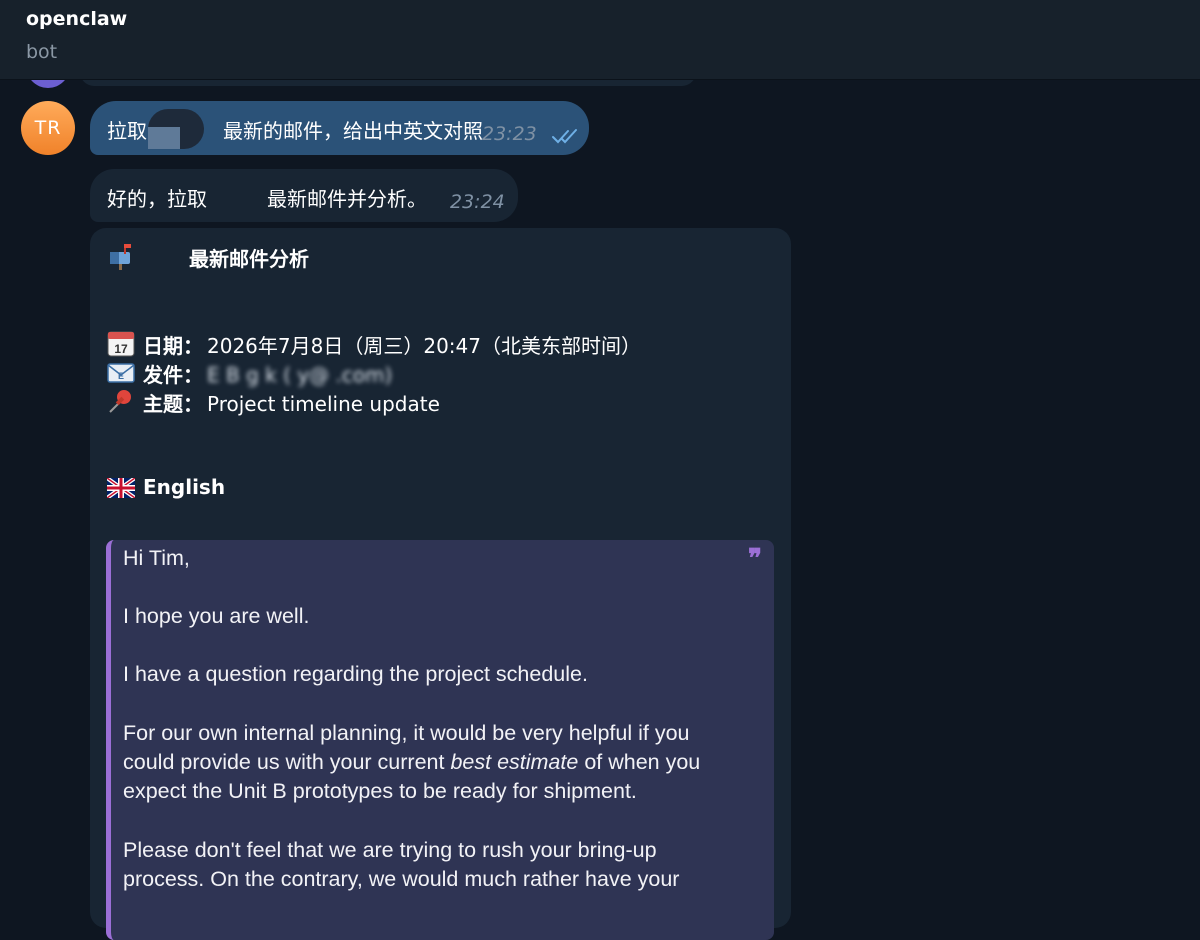 This screenshot has height=940, width=1200. What do you see at coordinates (121, 488) in the screenshot?
I see `uk-flag-icon` at bounding box center [121, 488].